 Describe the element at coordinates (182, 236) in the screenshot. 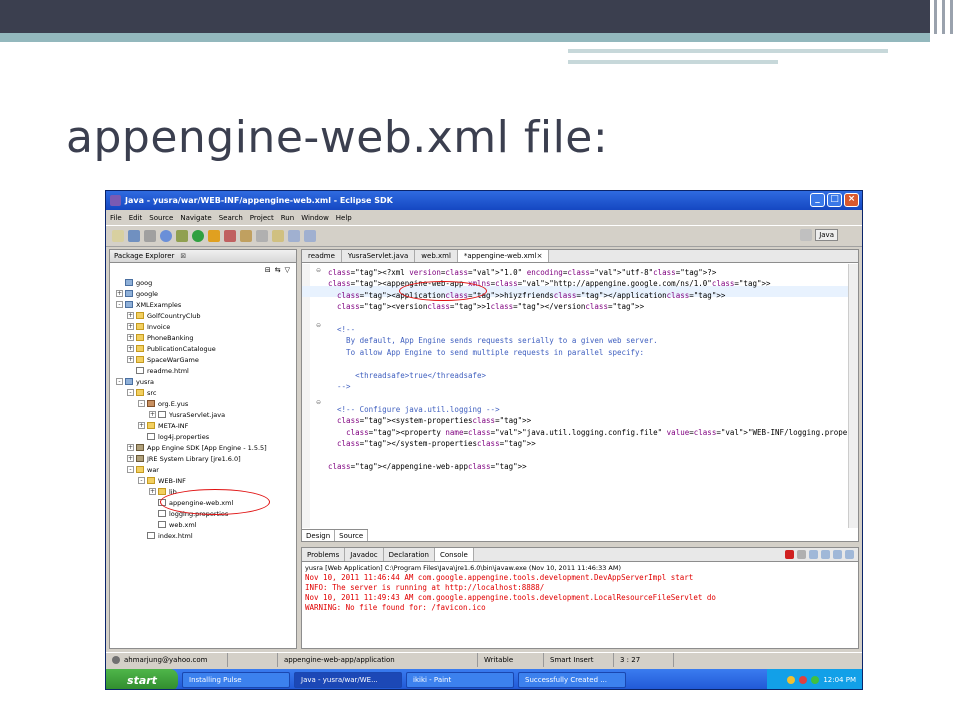

I see `debug-icon` at that location.